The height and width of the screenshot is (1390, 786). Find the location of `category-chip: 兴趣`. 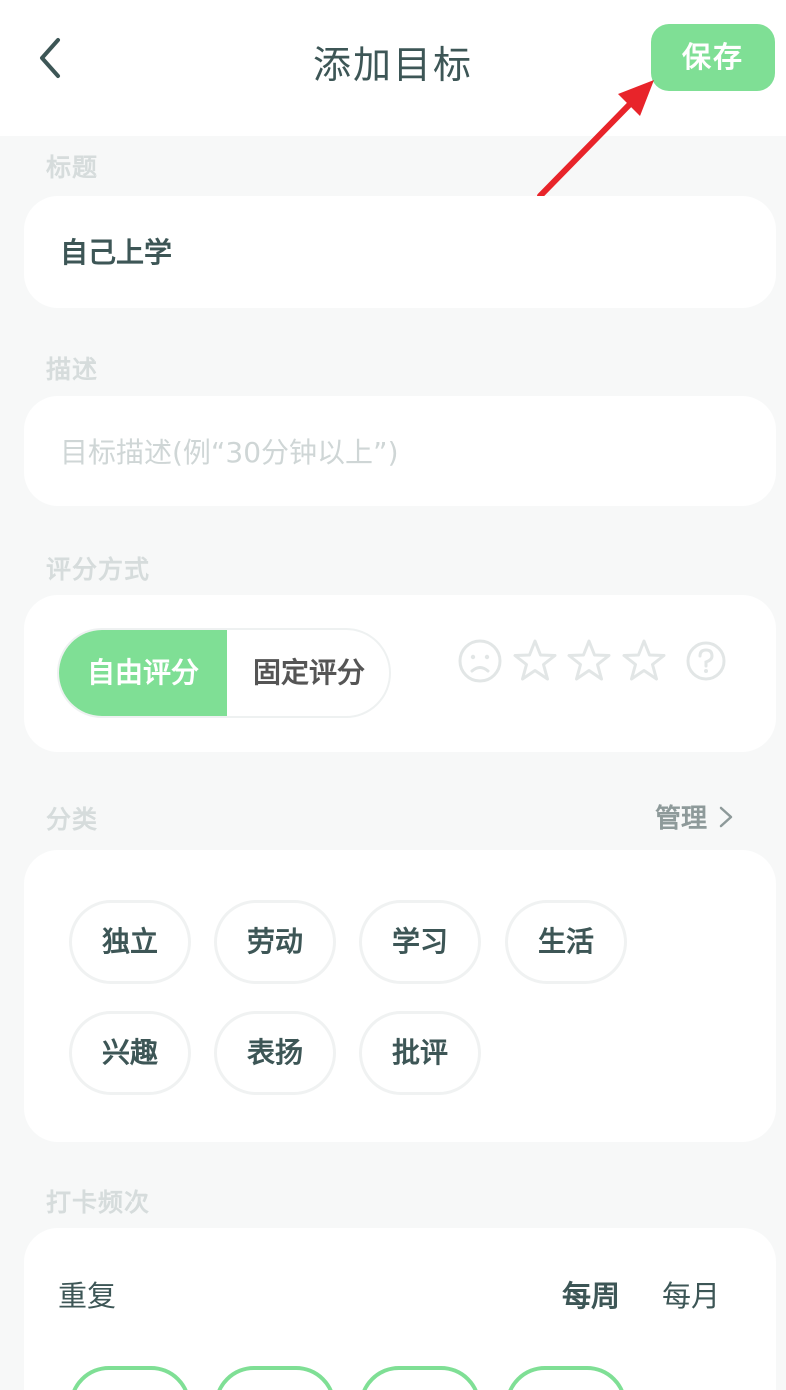

category-chip: 兴趣 is located at coordinates (130, 1053).